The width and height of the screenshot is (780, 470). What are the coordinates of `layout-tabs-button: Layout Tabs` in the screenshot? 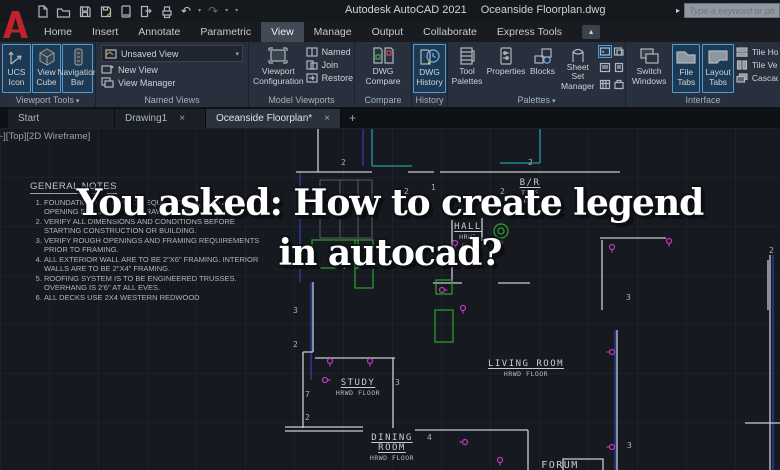 It's located at (718, 68).